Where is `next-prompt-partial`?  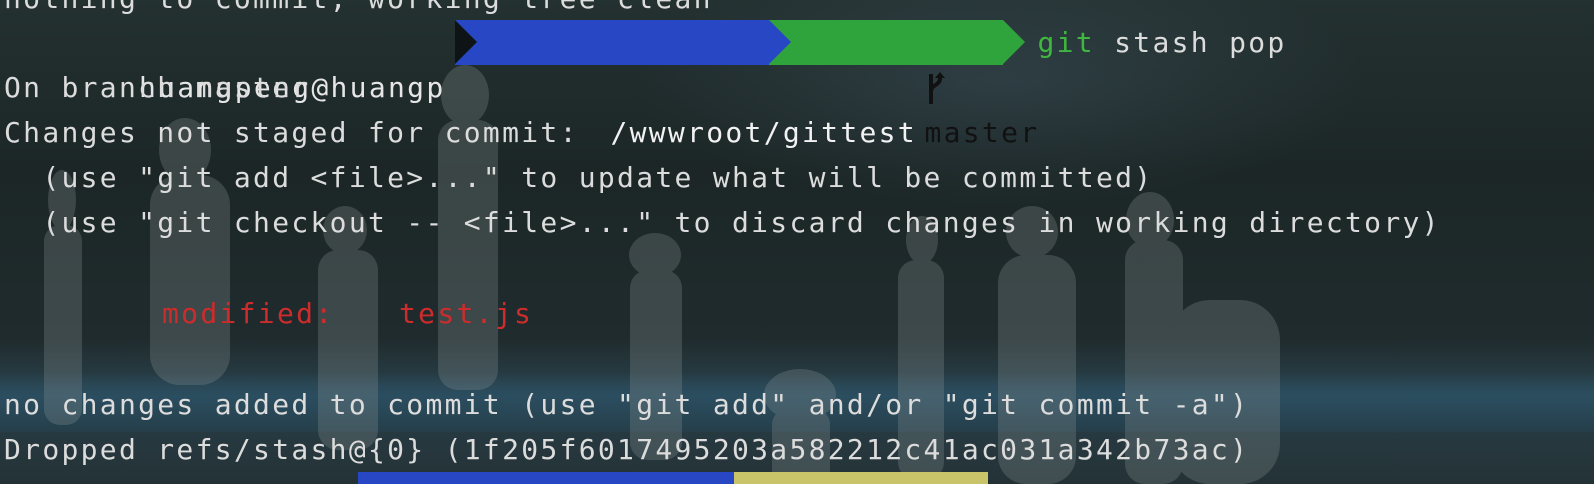
next-prompt-partial is located at coordinates (673, 478).